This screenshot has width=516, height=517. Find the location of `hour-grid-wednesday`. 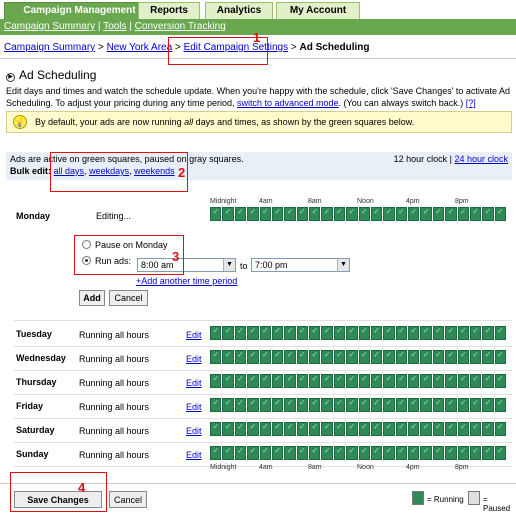

hour-grid-wednesday is located at coordinates (358, 357).